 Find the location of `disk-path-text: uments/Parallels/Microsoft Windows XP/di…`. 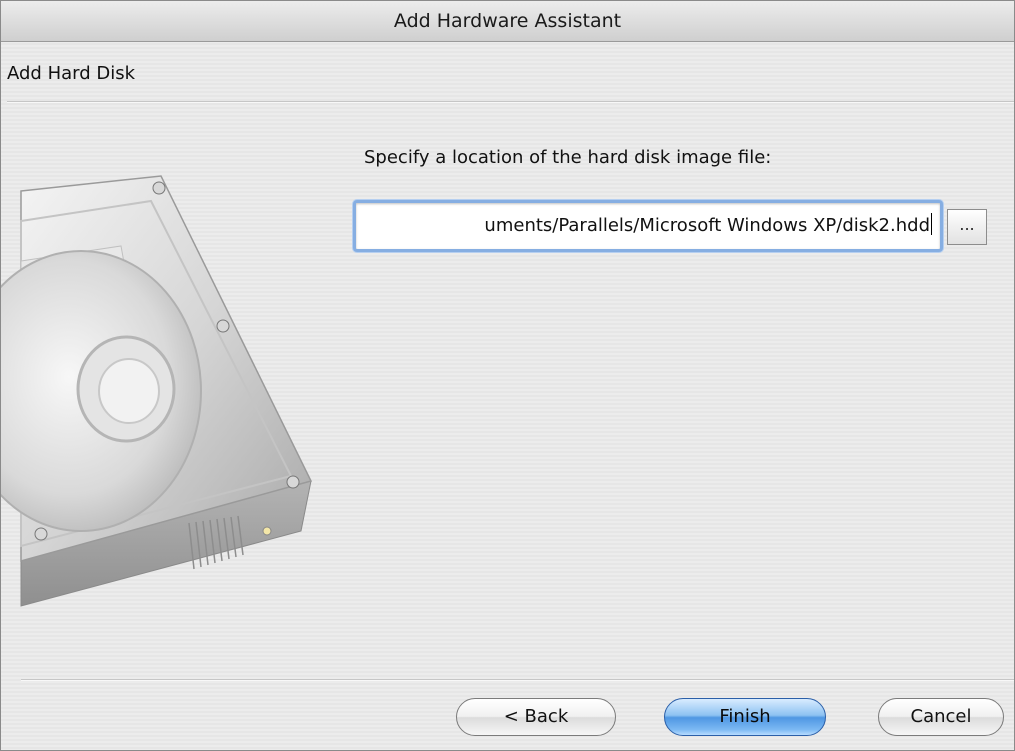

disk-path-text: uments/Parallels/Microsoft Windows XP/di… is located at coordinates (707, 225).